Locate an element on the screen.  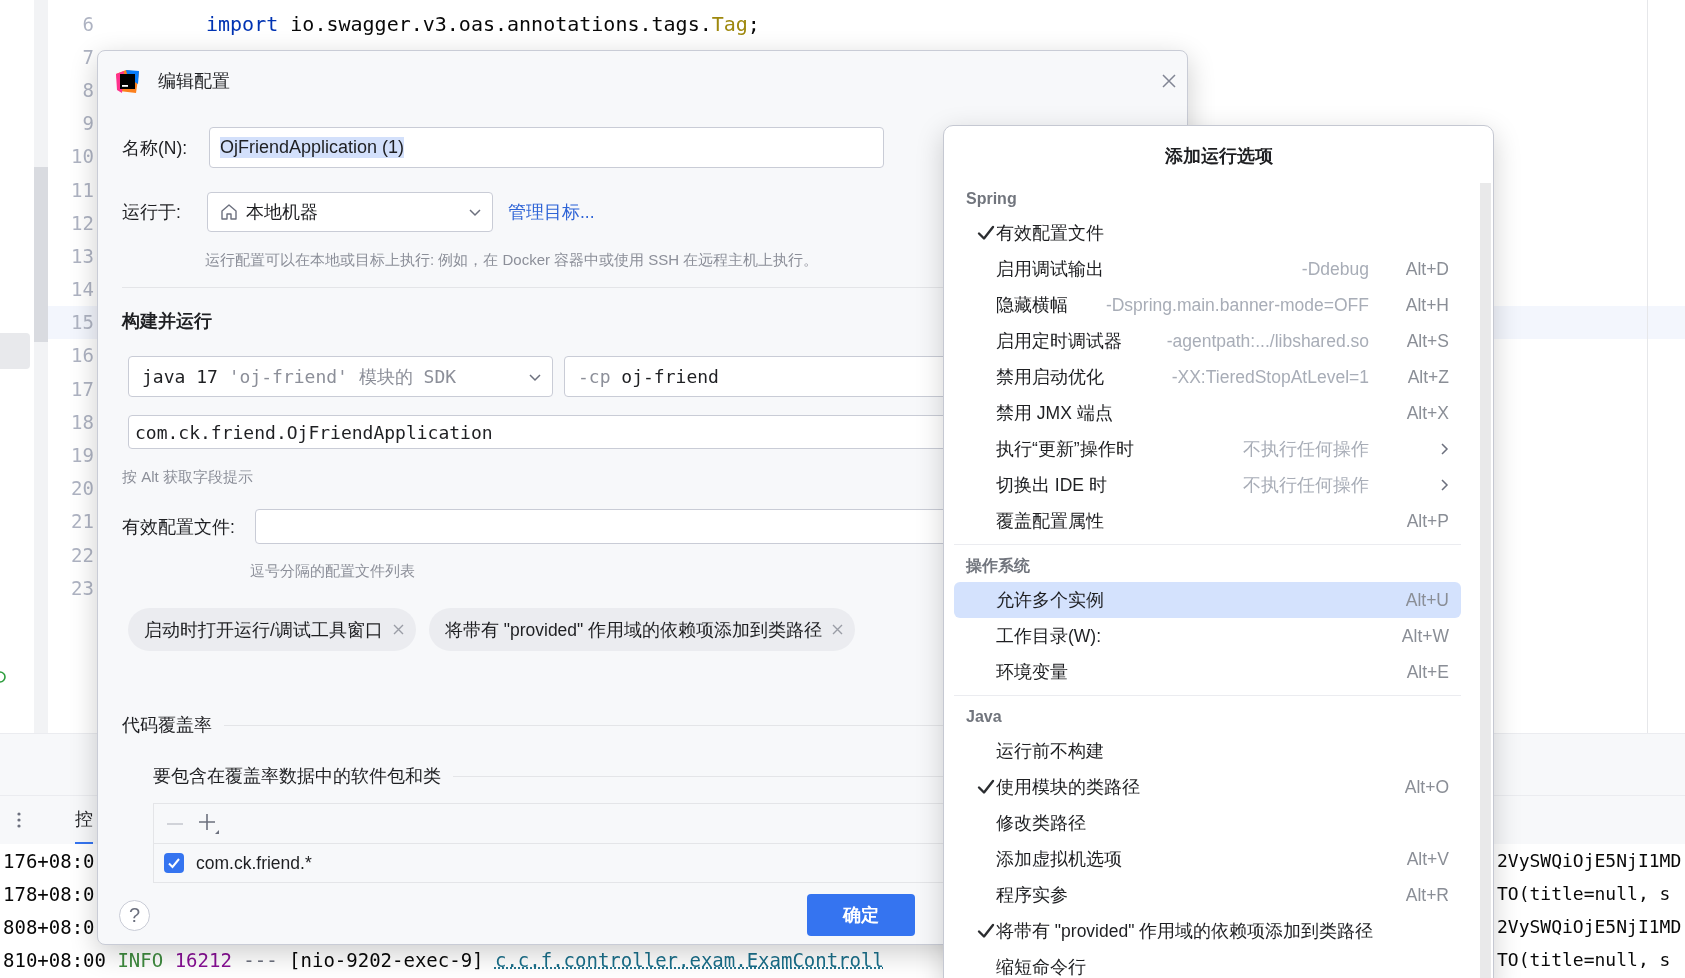
shortcut-text: Alt+P is located at coordinates (1427, 521).